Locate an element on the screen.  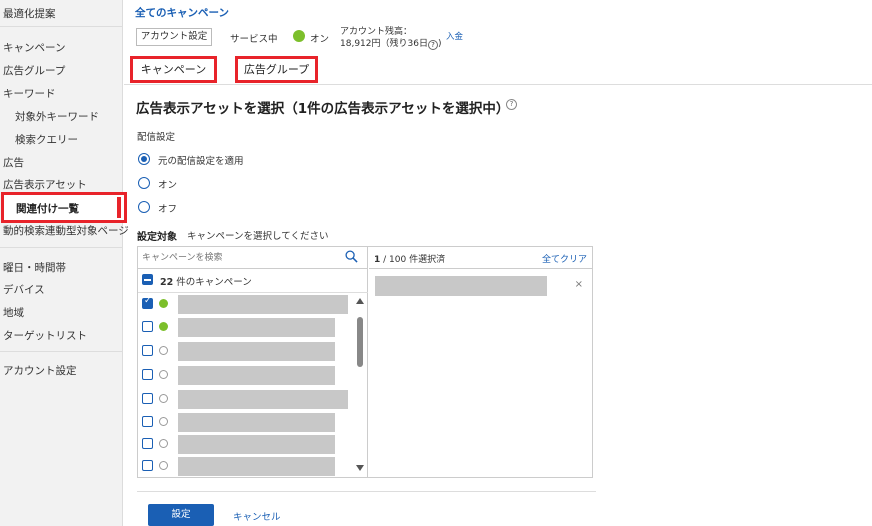
status-on-icon is located at coordinates (299, 36).